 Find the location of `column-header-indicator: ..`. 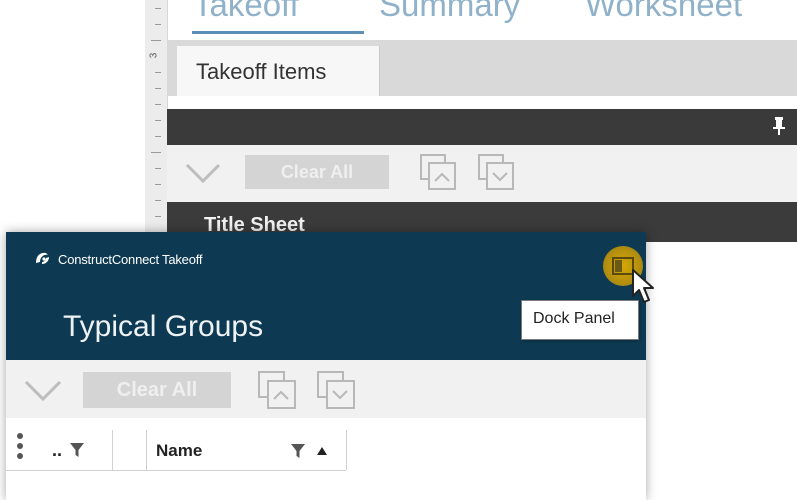

column-header-indicator: .. is located at coordinates (77, 450).